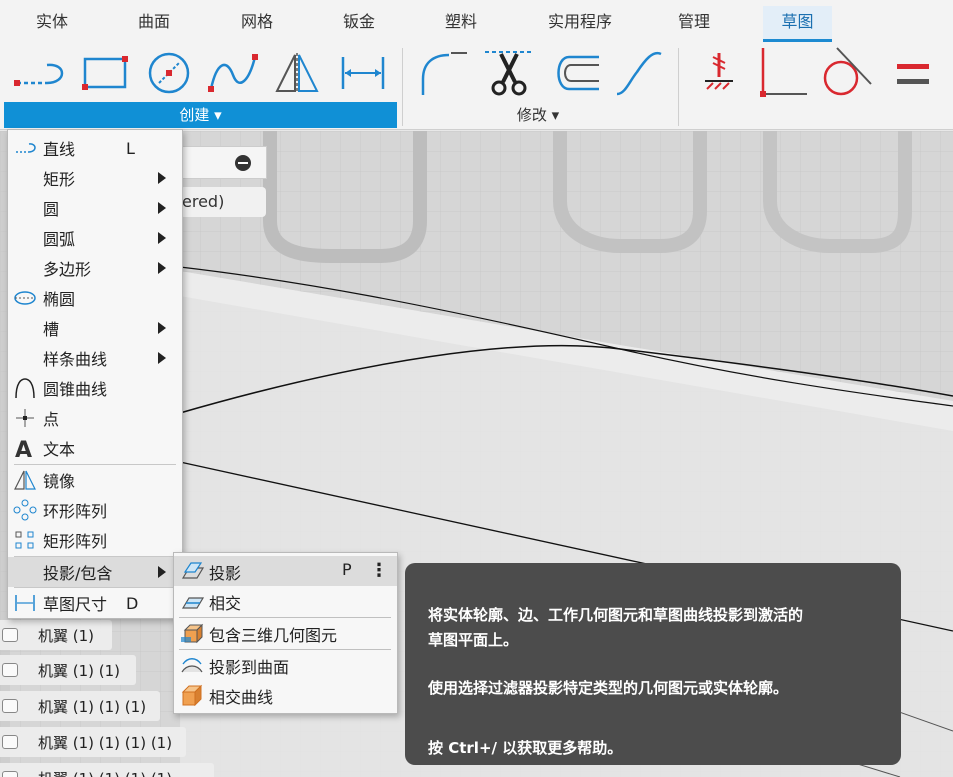 This screenshot has height=777, width=953. Describe the element at coordinates (285, 695) in the screenshot. I see `submenu-item-intersection-curve: 相交曲线` at that location.